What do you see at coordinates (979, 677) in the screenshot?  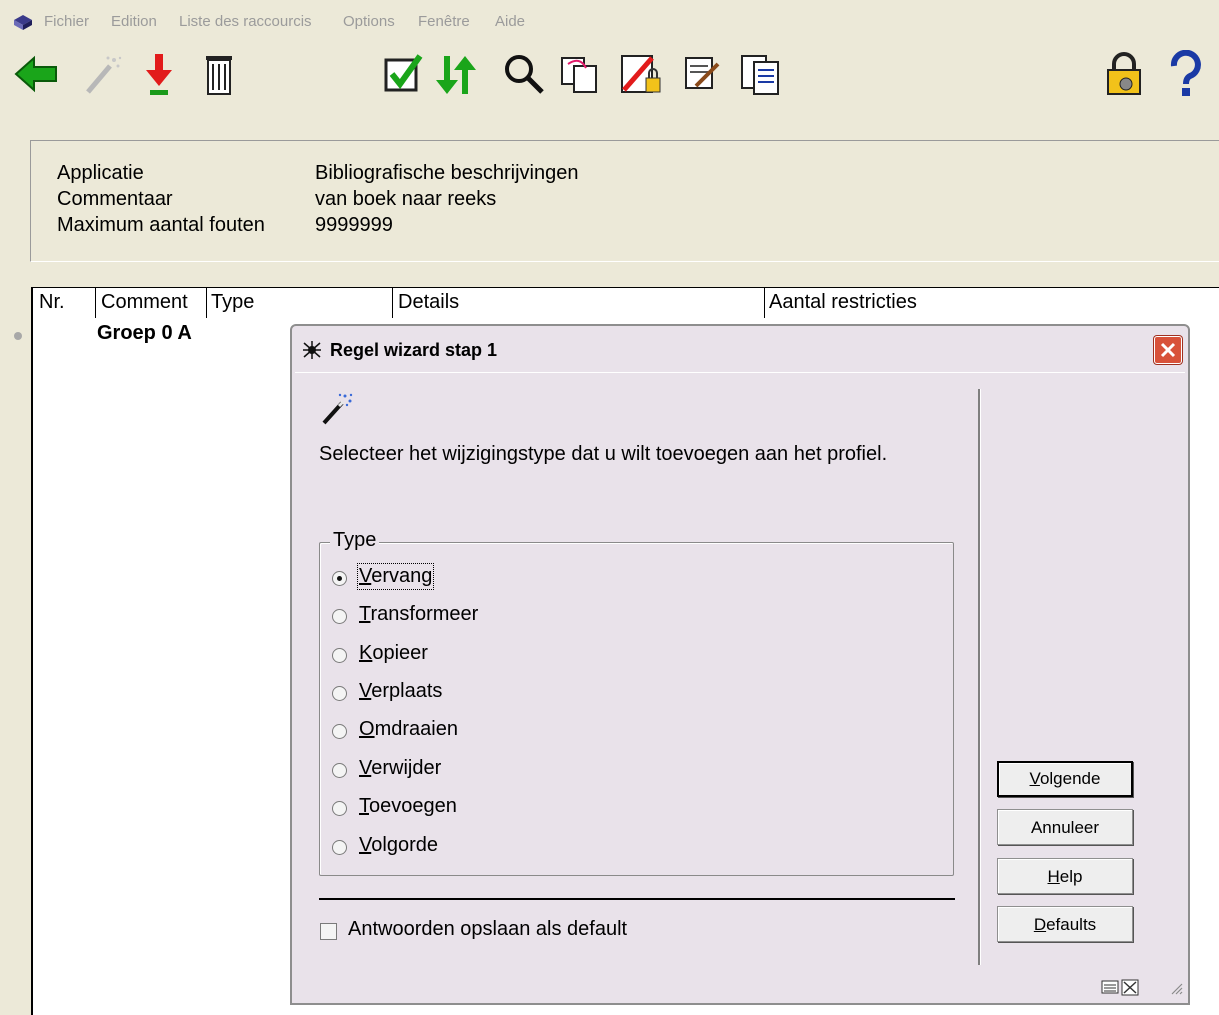 I see `vertical-divider` at bounding box center [979, 677].